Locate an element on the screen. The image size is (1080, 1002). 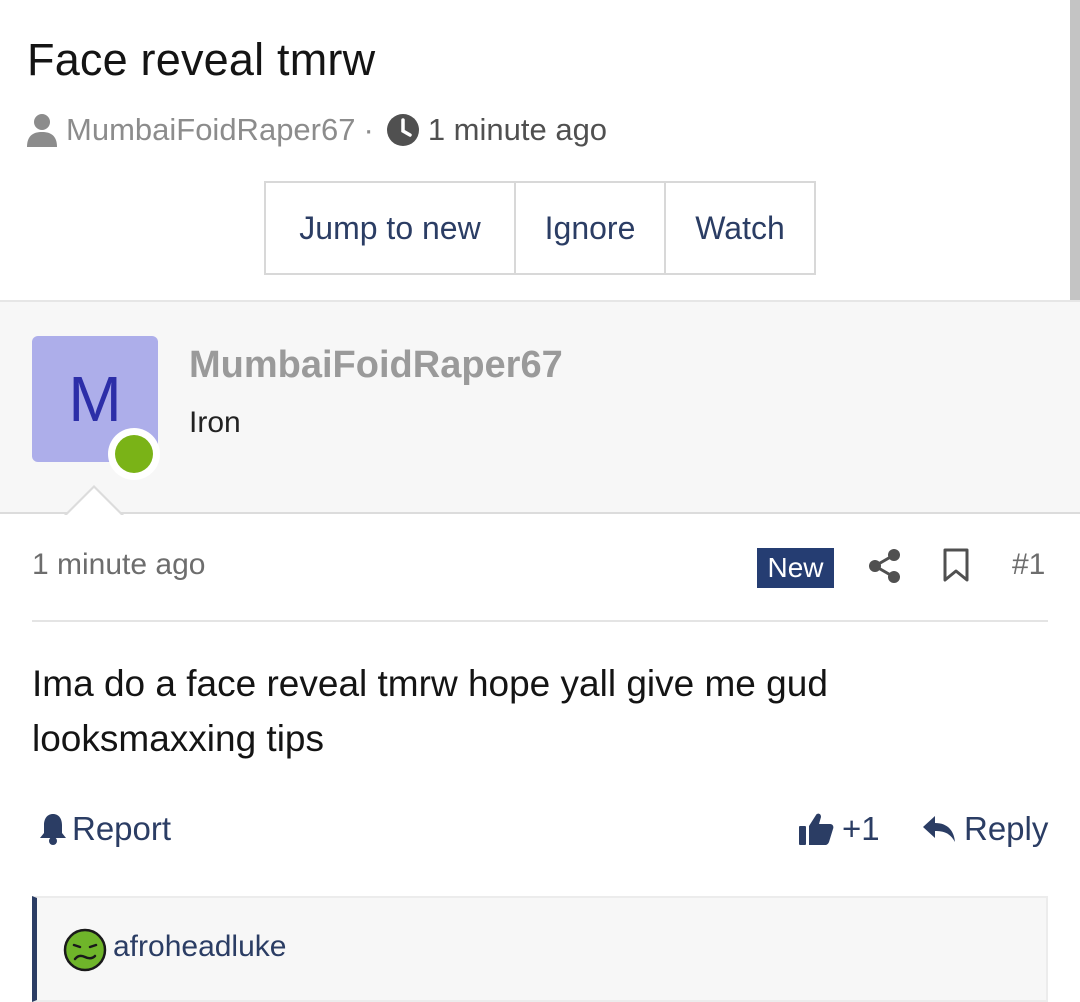
watch-button: Watch is located at coordinates (740, 228).